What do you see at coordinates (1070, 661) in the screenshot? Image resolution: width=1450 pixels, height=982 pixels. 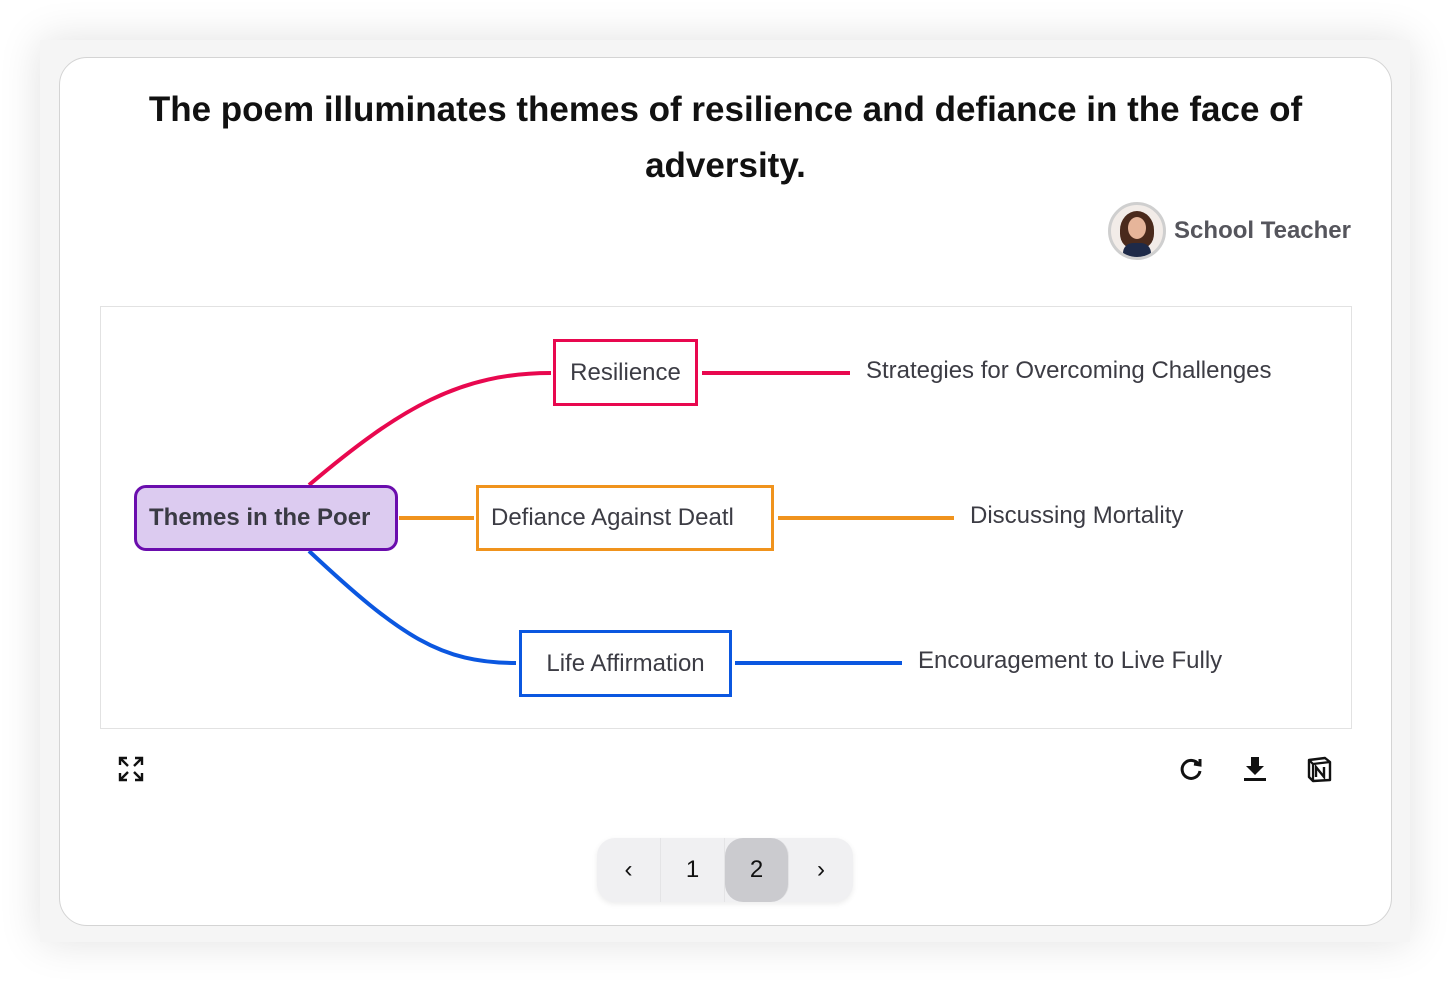 I see `leaf-node-live-fully: Encouragement to Live Fully` at bounding box center [1070, 661].